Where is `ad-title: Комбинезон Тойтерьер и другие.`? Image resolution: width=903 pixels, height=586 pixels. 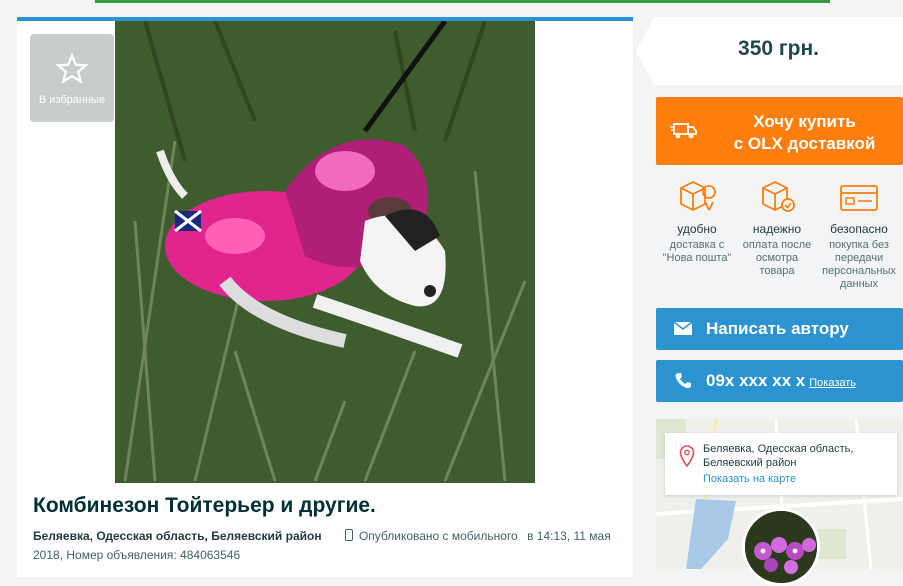 ad-title: Комбинезон Тойтерьер и другие. is located at coordinates (204, 505).